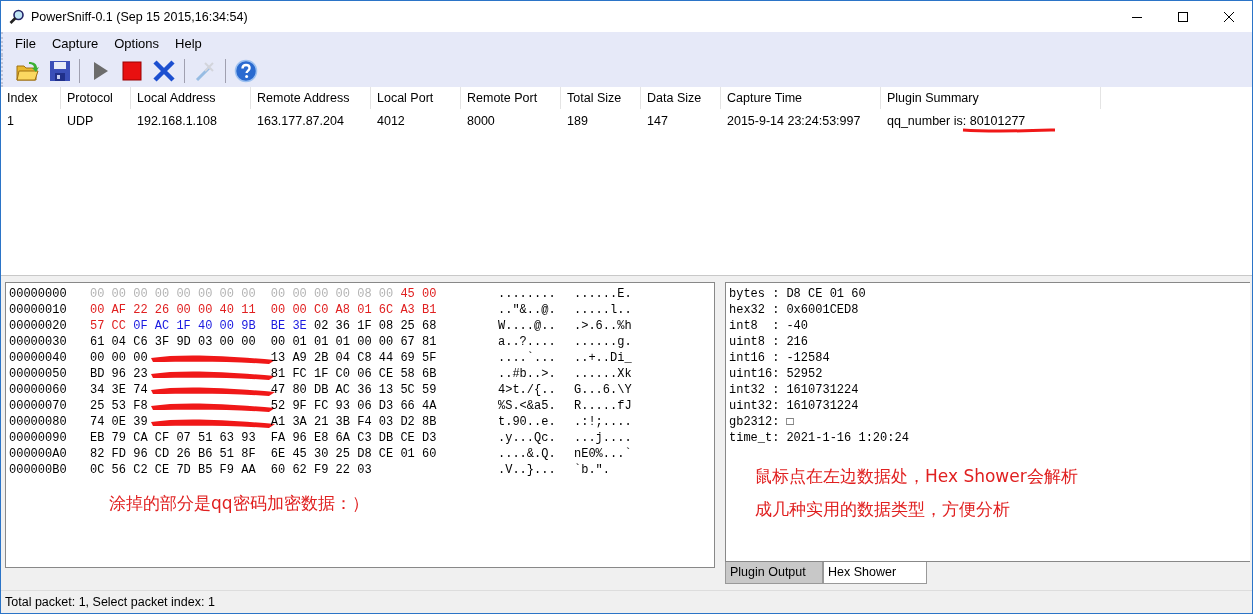  What do you see at coordinates (429, 438) in the screenshot?
I see `hex-byte: D3` at bounding box center [429, 438].